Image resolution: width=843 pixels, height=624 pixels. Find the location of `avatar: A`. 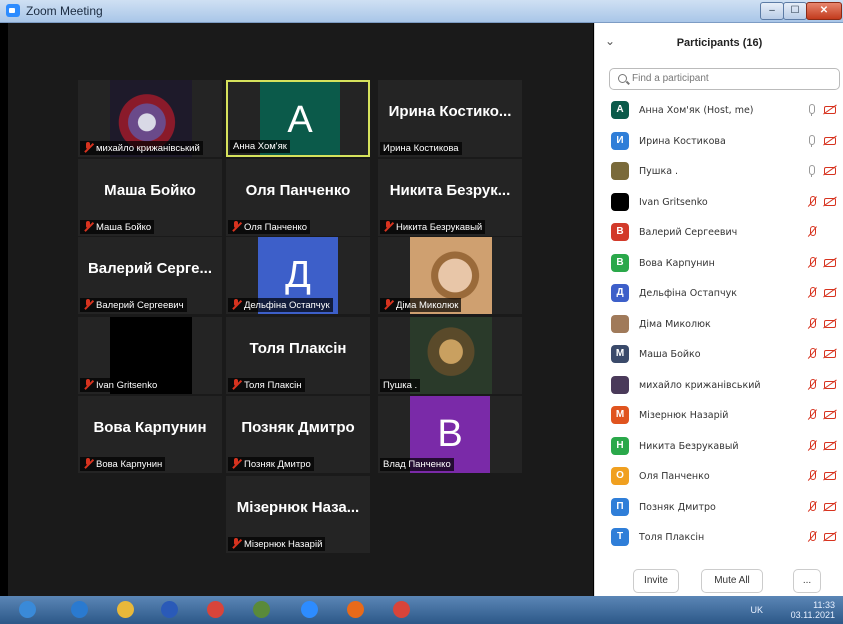

avatar: A is located at coordinates (620, 110).